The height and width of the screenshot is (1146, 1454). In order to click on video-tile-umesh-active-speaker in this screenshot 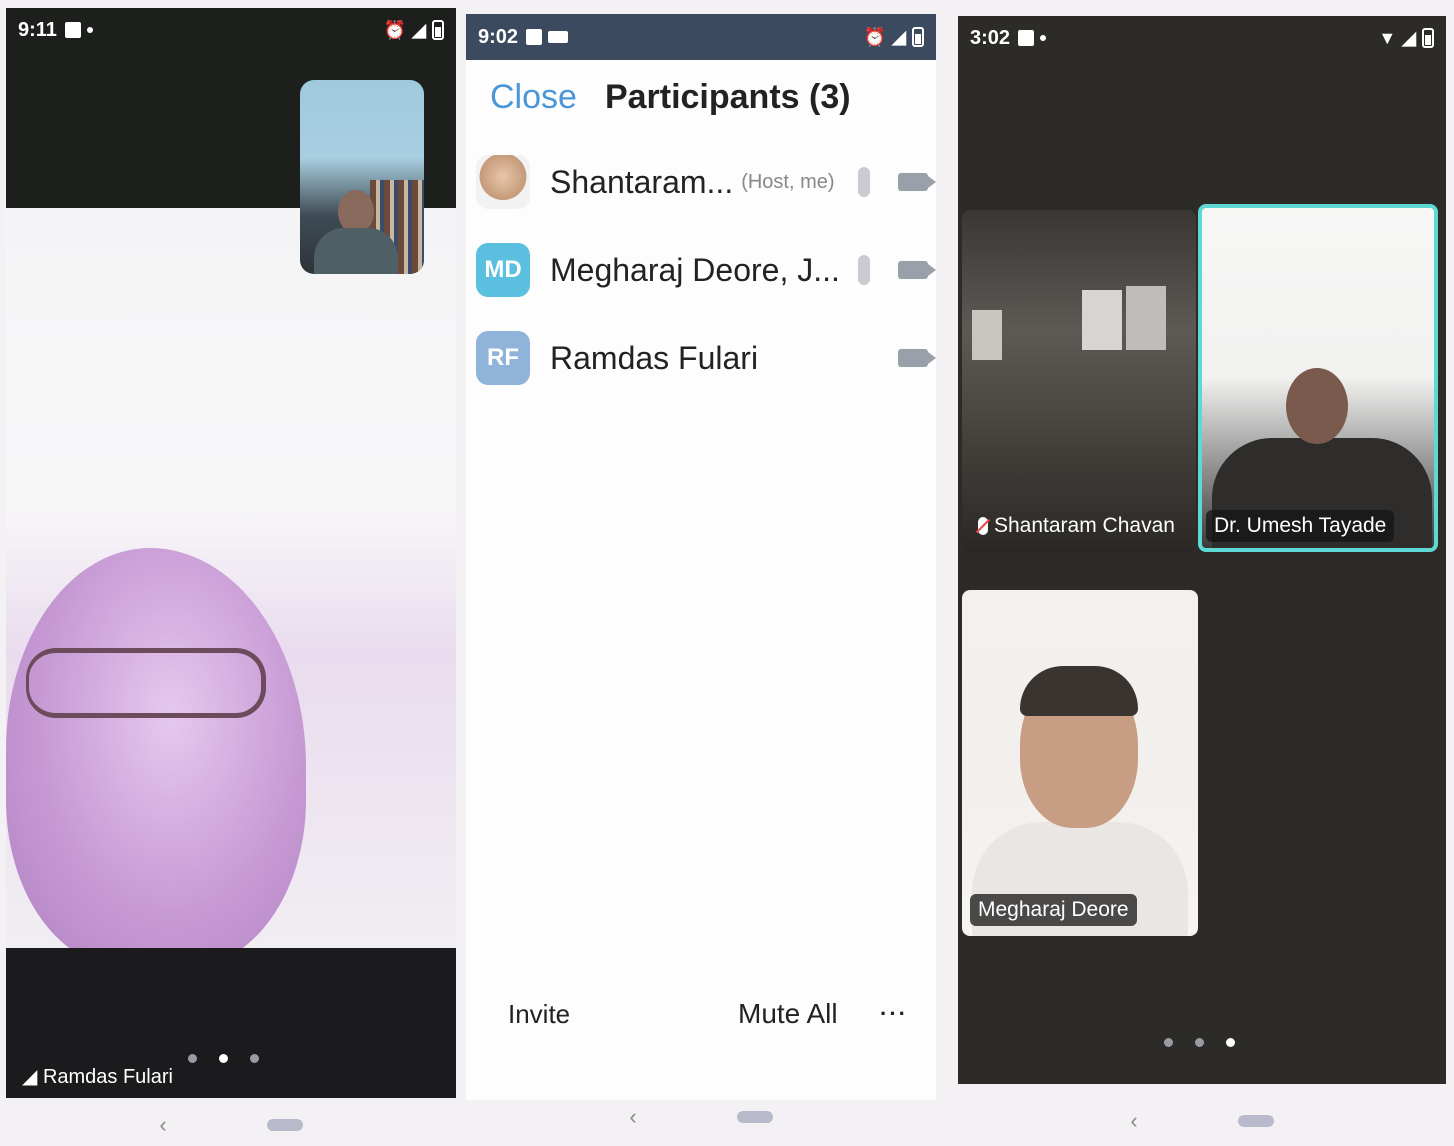, I will do `click(1318, 378)`.